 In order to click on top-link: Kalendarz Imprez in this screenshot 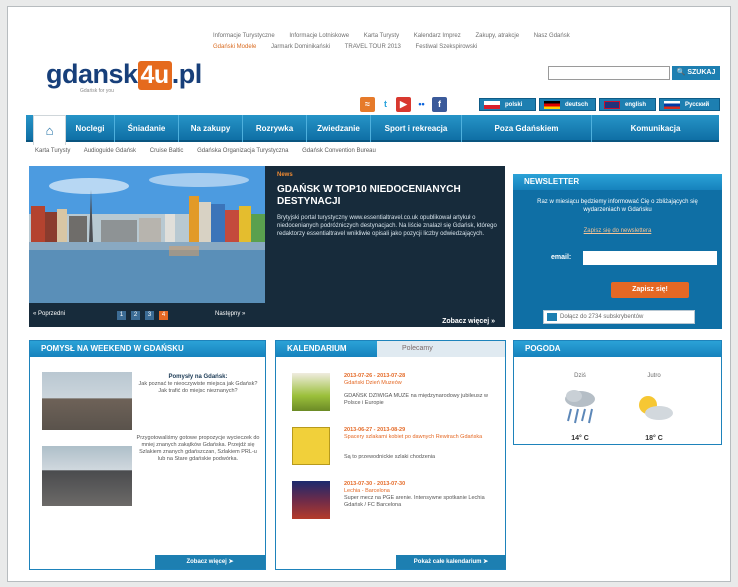, I will do `click(437, 36)`.